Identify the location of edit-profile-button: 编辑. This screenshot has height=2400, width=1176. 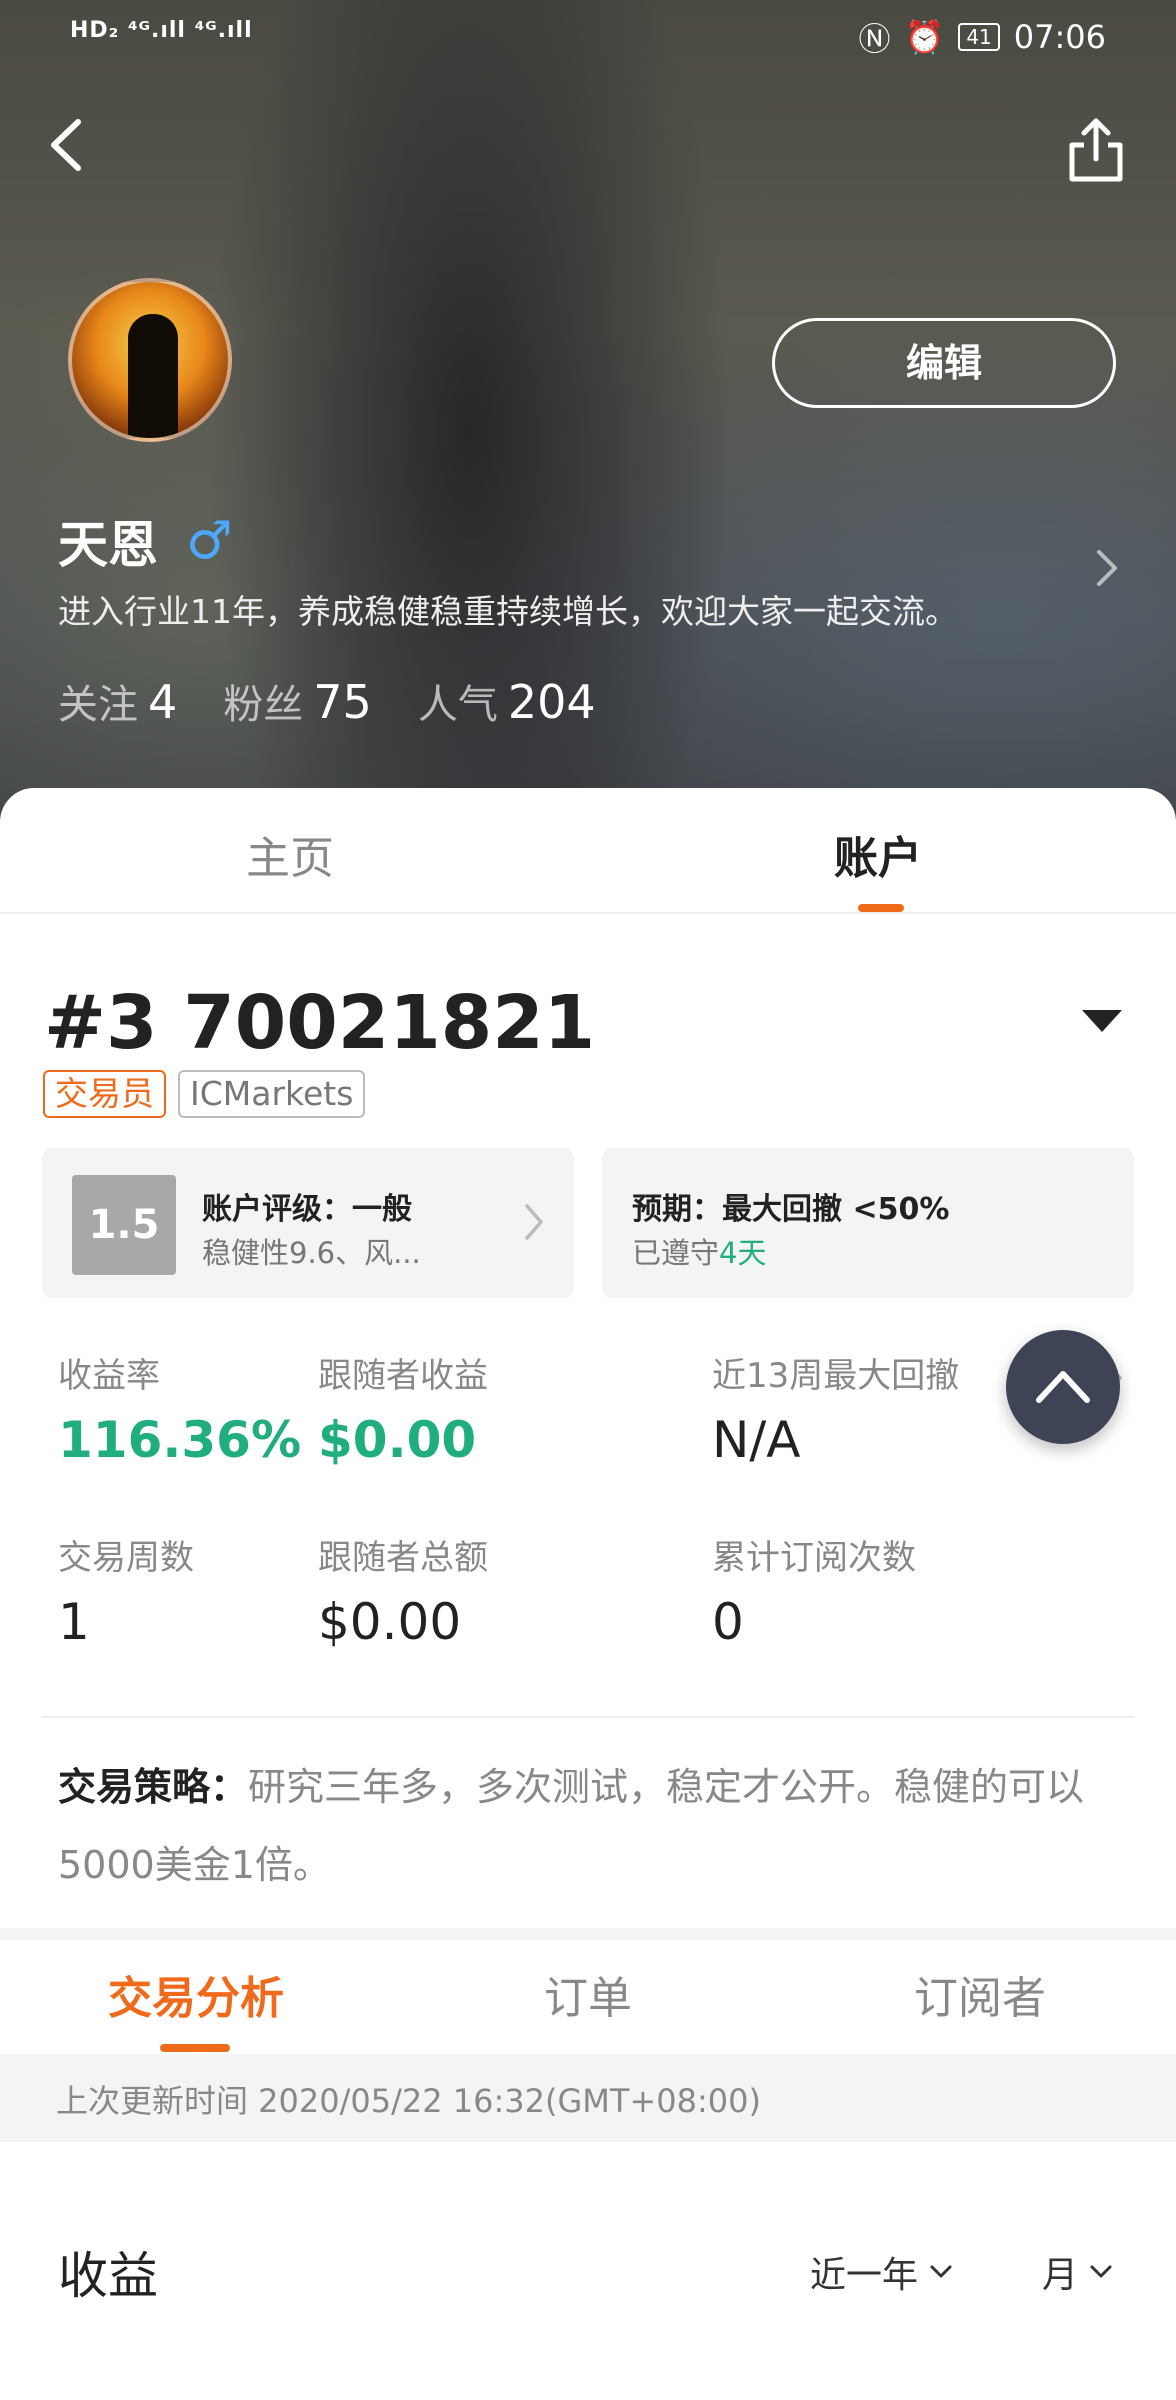
(944, 363).